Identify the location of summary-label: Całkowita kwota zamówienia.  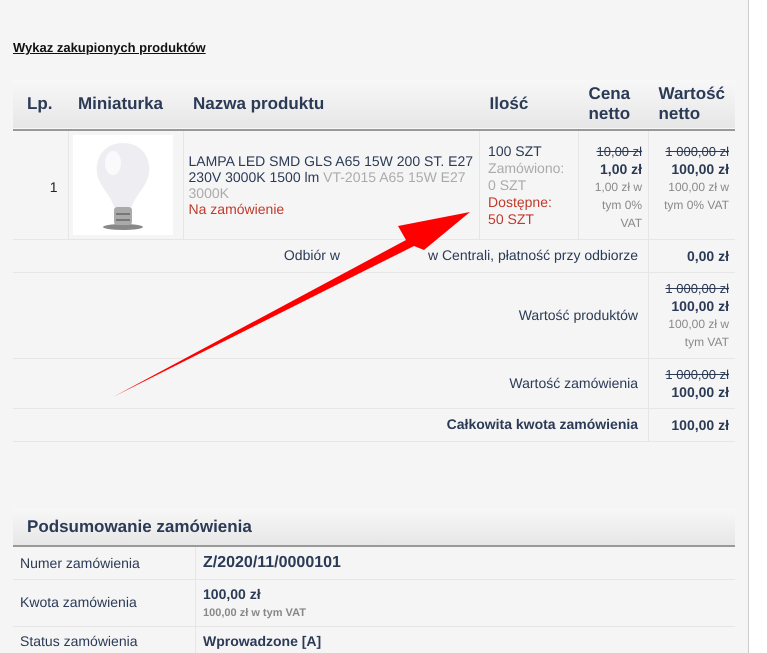
(542, 424).